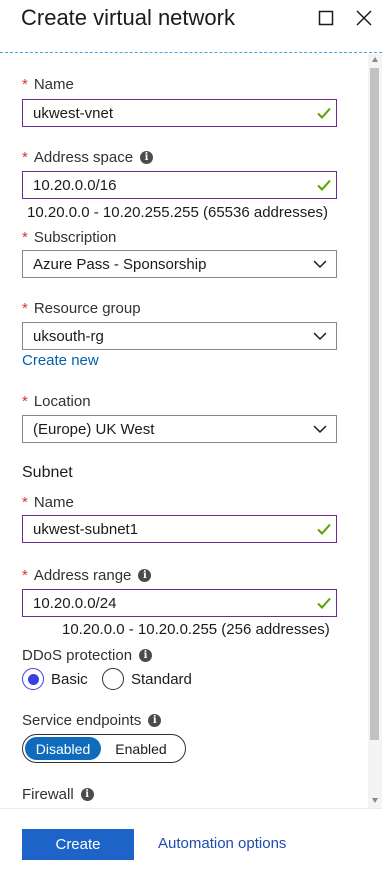 This screenshot has width=382, height=872. I want to click on scroll-down-arrow-icon, so click(375, 800).